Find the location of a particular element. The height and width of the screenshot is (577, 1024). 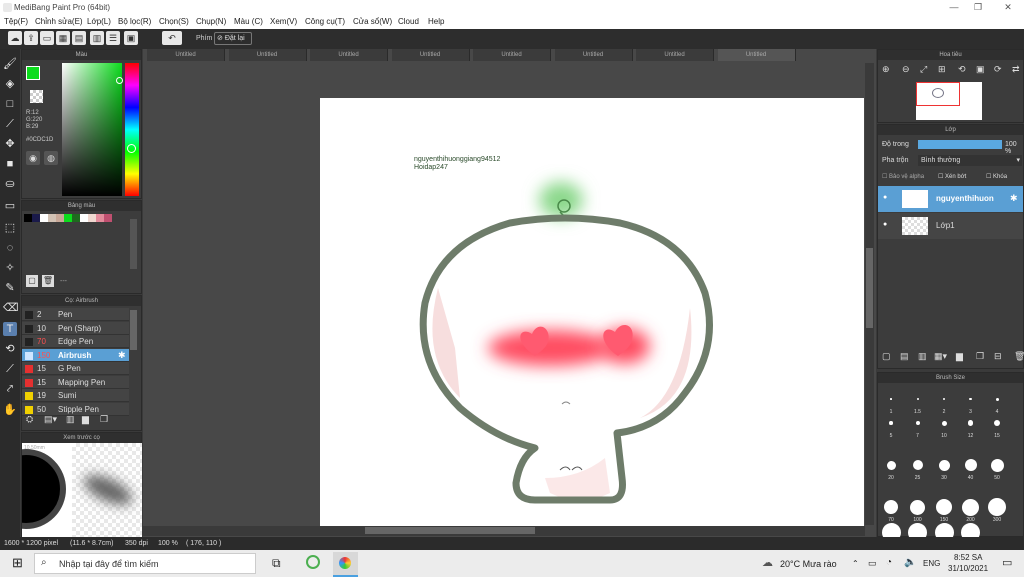

select-tool-icon: ⬚ is located at coordinates (10, 228).